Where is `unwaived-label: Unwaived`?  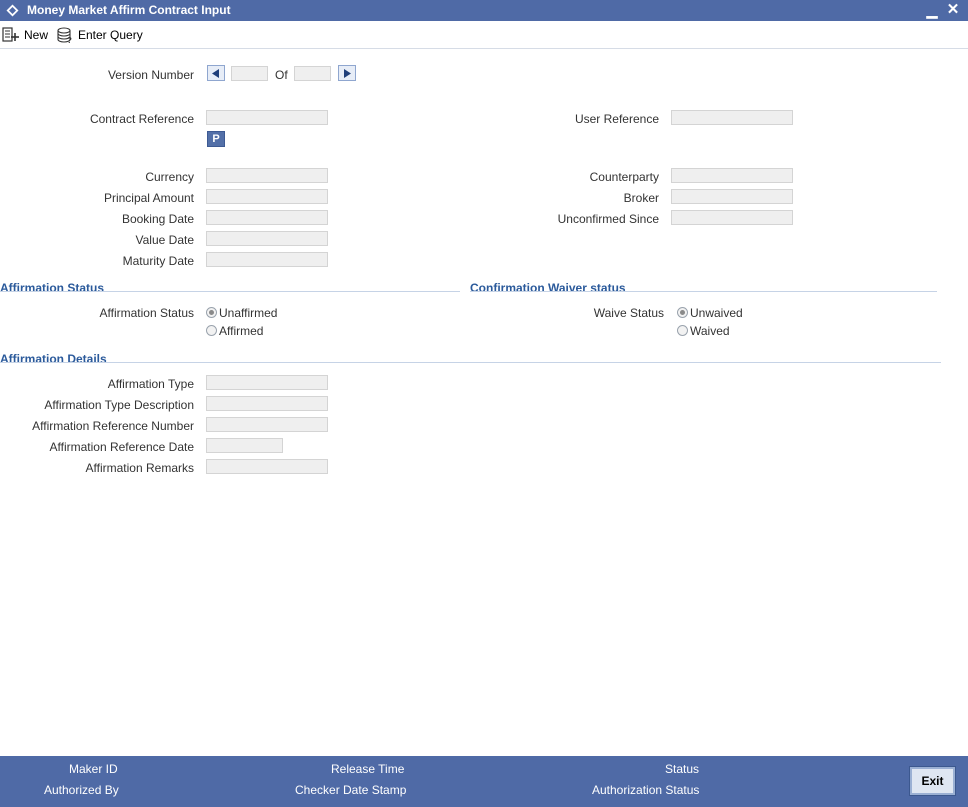
unwaived-label: Unwaived is located at coordinates (716, 313).